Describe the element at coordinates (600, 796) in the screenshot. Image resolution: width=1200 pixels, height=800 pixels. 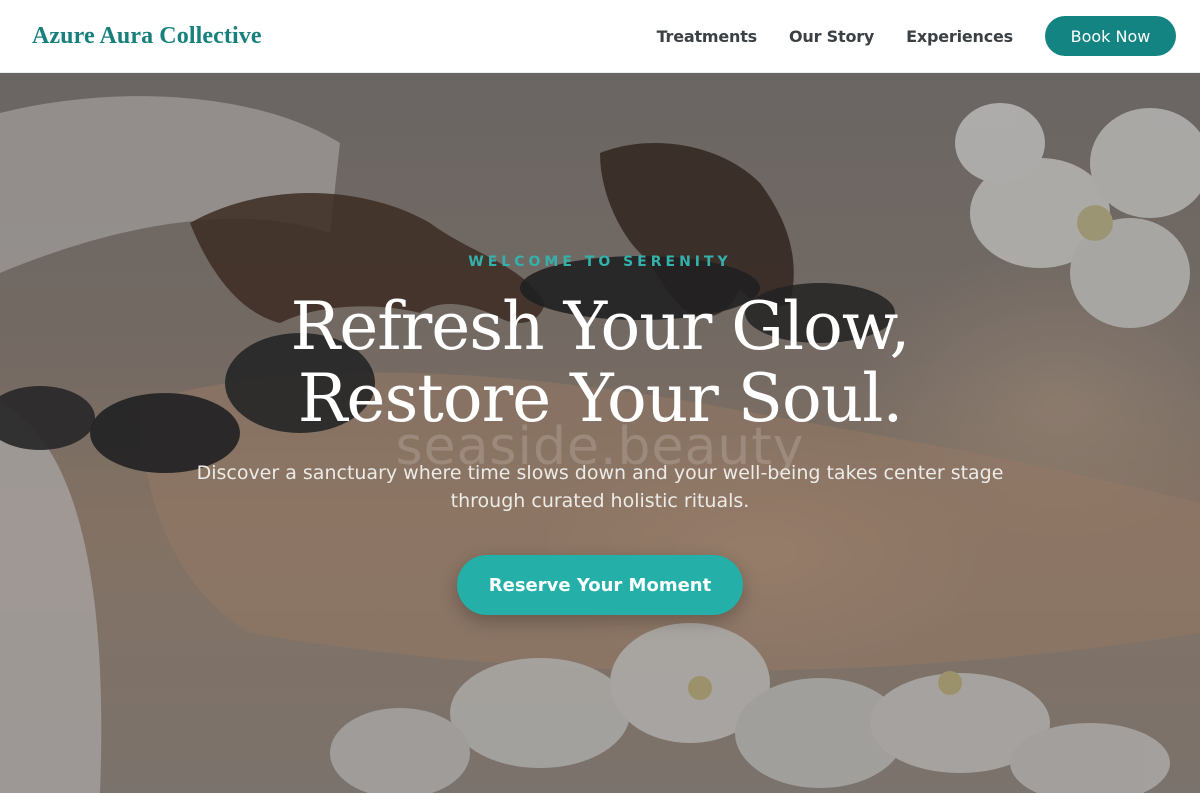
I see `page-bottom-strip` at that location.